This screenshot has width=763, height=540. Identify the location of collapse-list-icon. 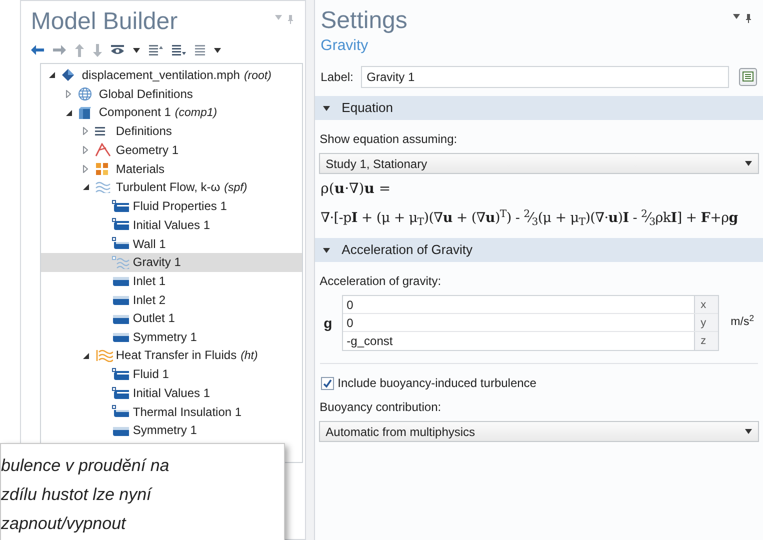
(155, 50).